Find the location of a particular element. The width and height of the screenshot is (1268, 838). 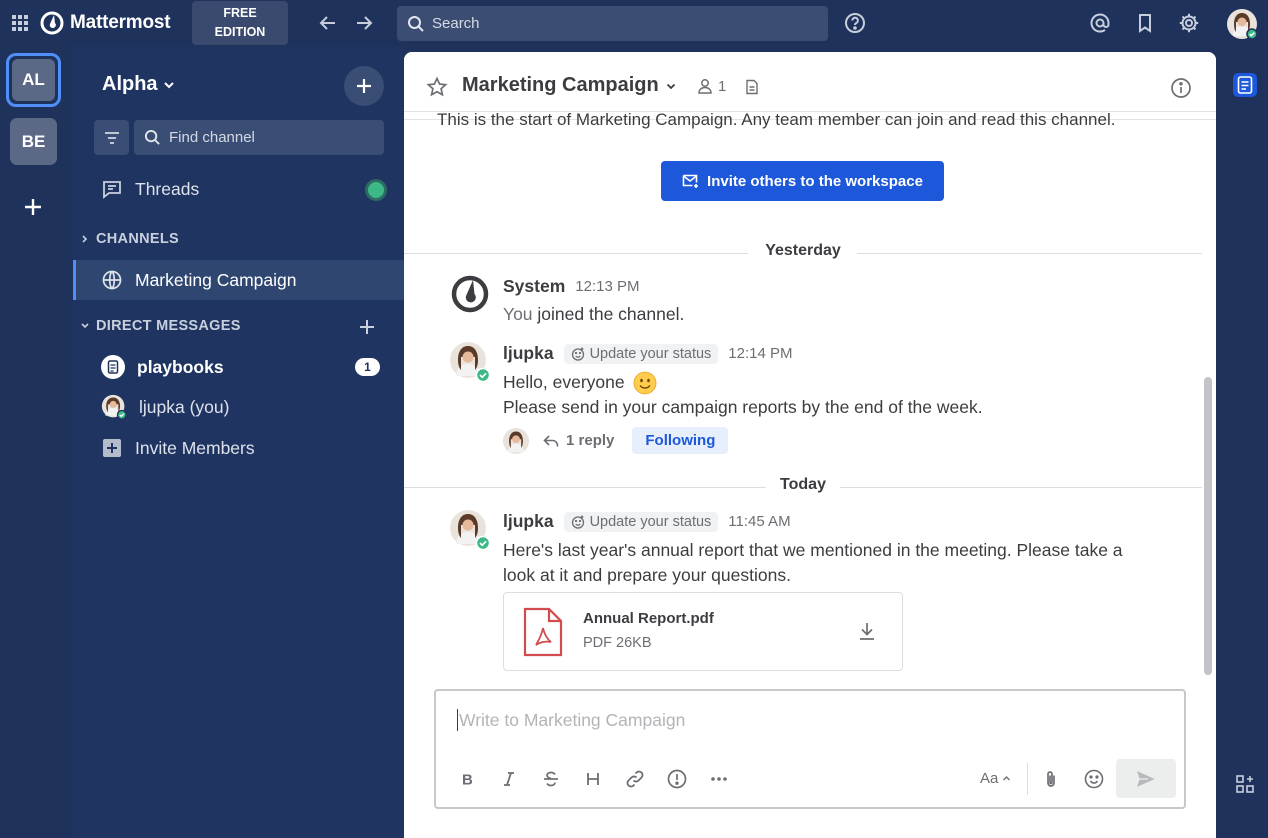

forward-arrow-icon is located at coordinates (364, 23).